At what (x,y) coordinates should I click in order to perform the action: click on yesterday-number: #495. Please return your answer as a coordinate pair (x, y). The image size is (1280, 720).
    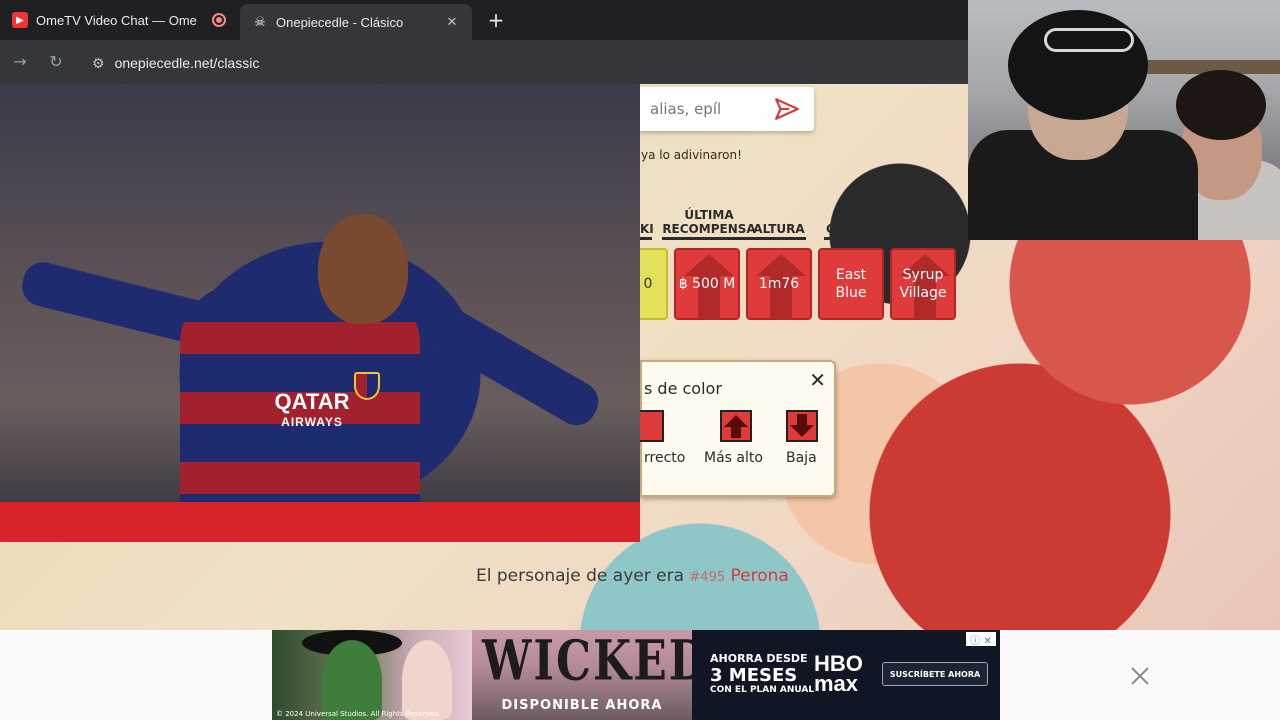
    Looking at the image, I should click on (707, 577).